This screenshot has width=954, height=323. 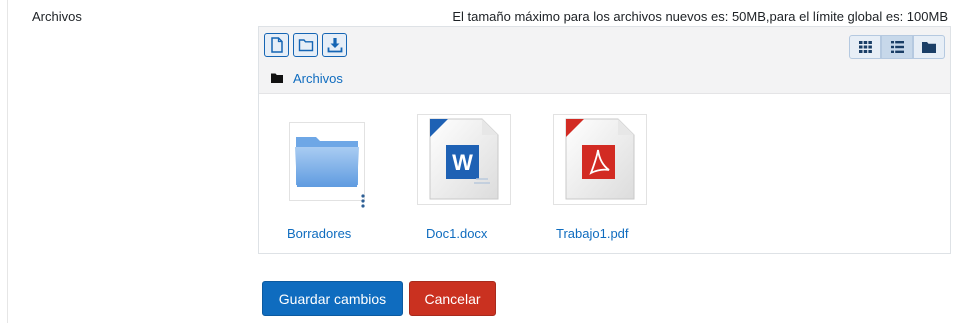 I want to click on pdf-document-icon, so click(x=600, y=159).